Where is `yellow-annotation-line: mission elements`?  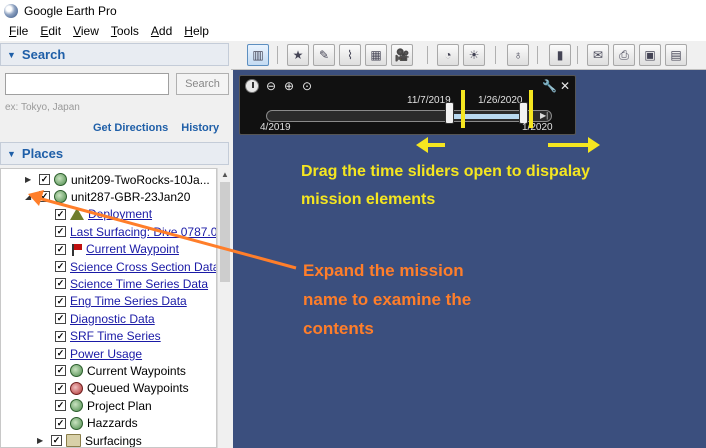
yellow-annotation-line: mission elements is located at coordinates (368, 199).